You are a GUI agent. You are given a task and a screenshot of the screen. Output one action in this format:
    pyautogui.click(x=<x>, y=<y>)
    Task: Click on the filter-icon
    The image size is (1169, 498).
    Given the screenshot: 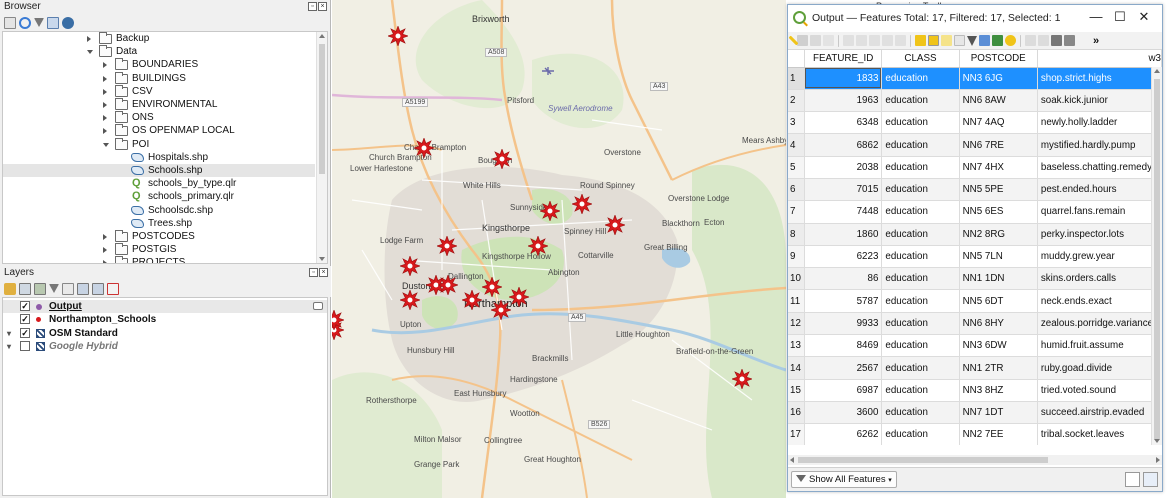 What is the action you would take?
    pyautogui.click(x=39, y=22)
    